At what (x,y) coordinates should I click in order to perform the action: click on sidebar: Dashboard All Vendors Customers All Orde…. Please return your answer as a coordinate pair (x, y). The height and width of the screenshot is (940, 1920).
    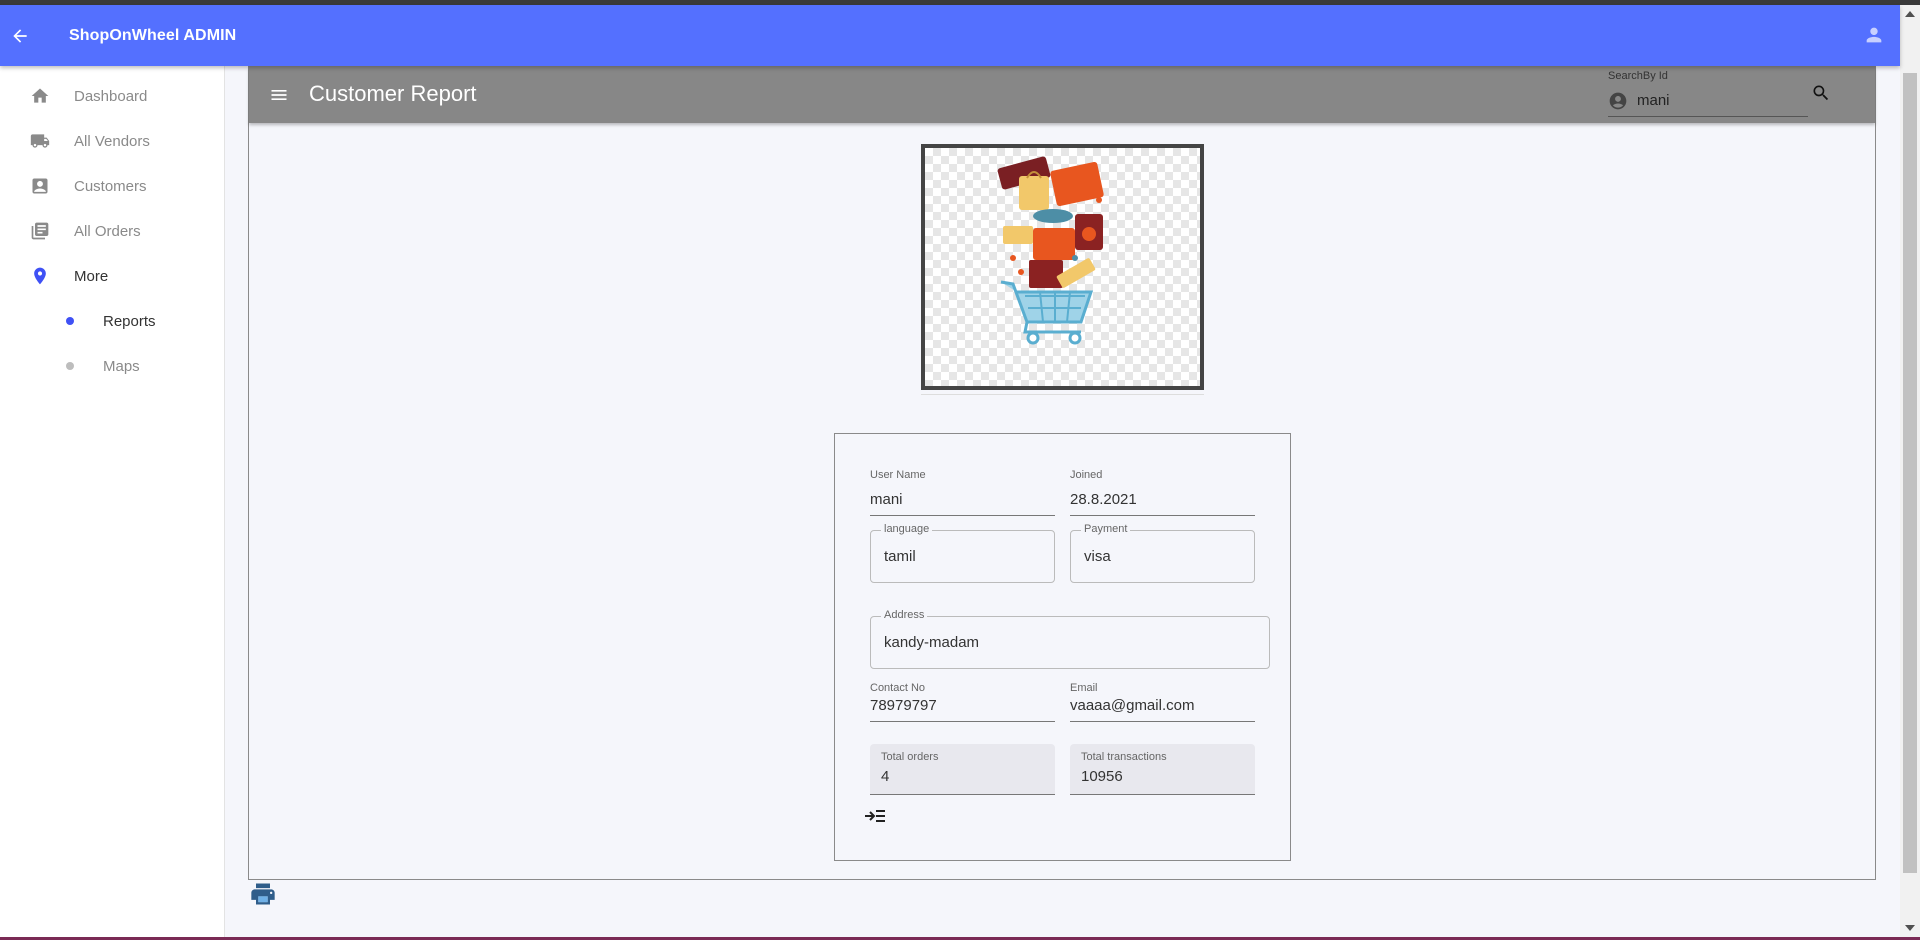
    Looking at the image, I should click on (112, 503).